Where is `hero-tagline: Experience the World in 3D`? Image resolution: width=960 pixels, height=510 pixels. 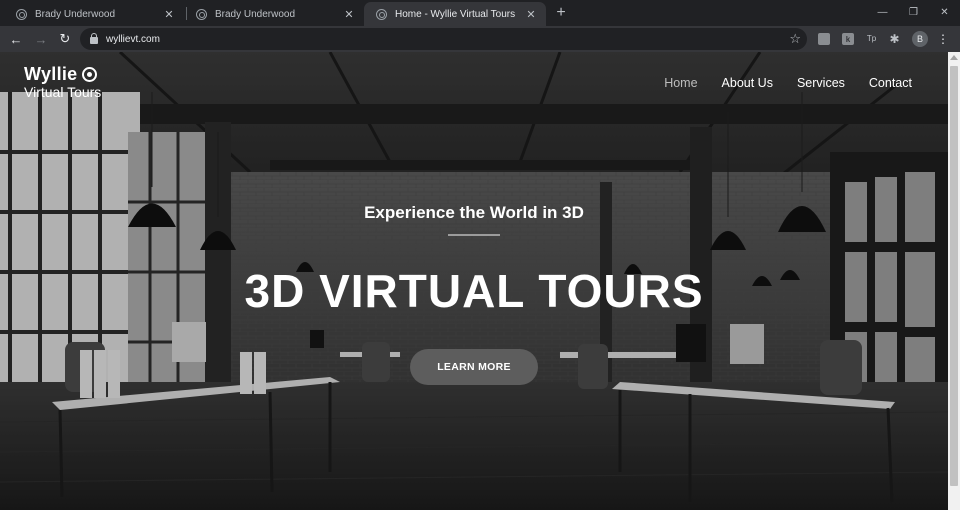
hero-tagline: Experience the World in 3D is located at coordinates (474, 212).